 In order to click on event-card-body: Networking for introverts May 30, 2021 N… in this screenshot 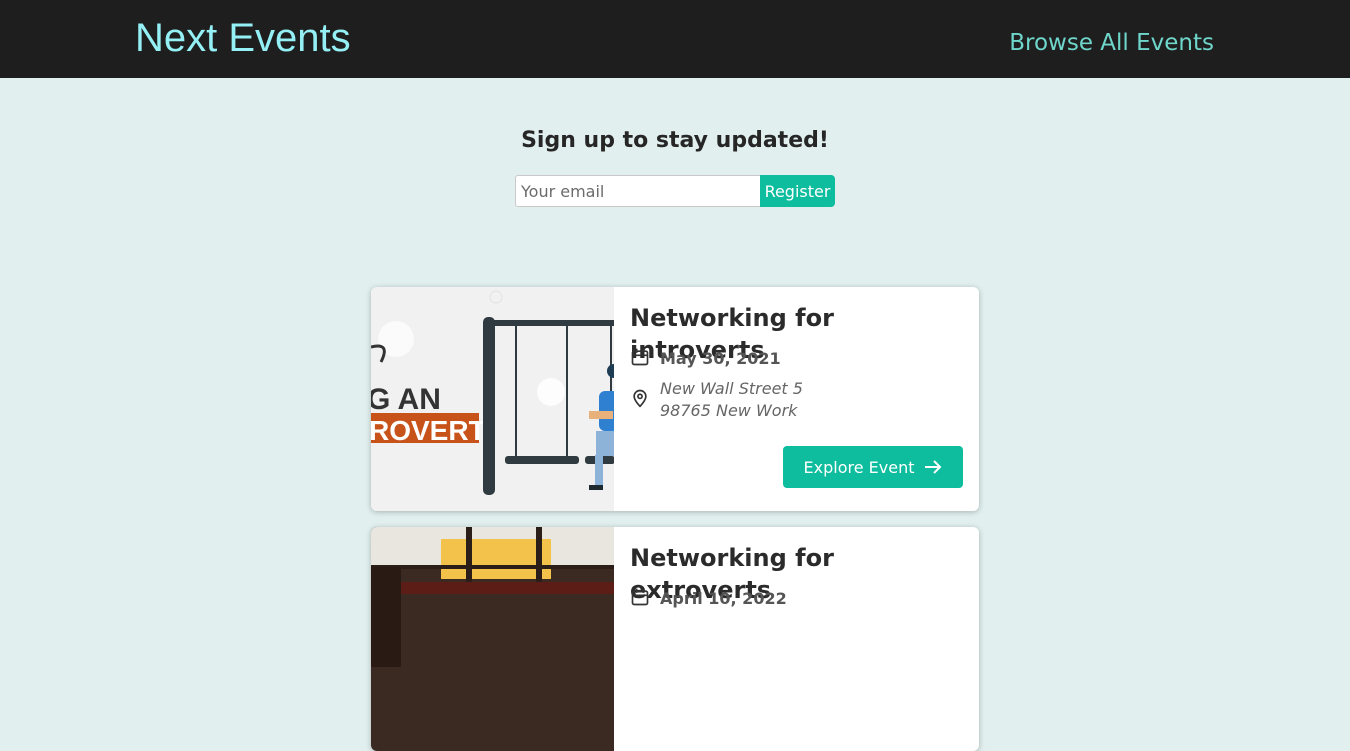, I will do `click(796, 353)`.